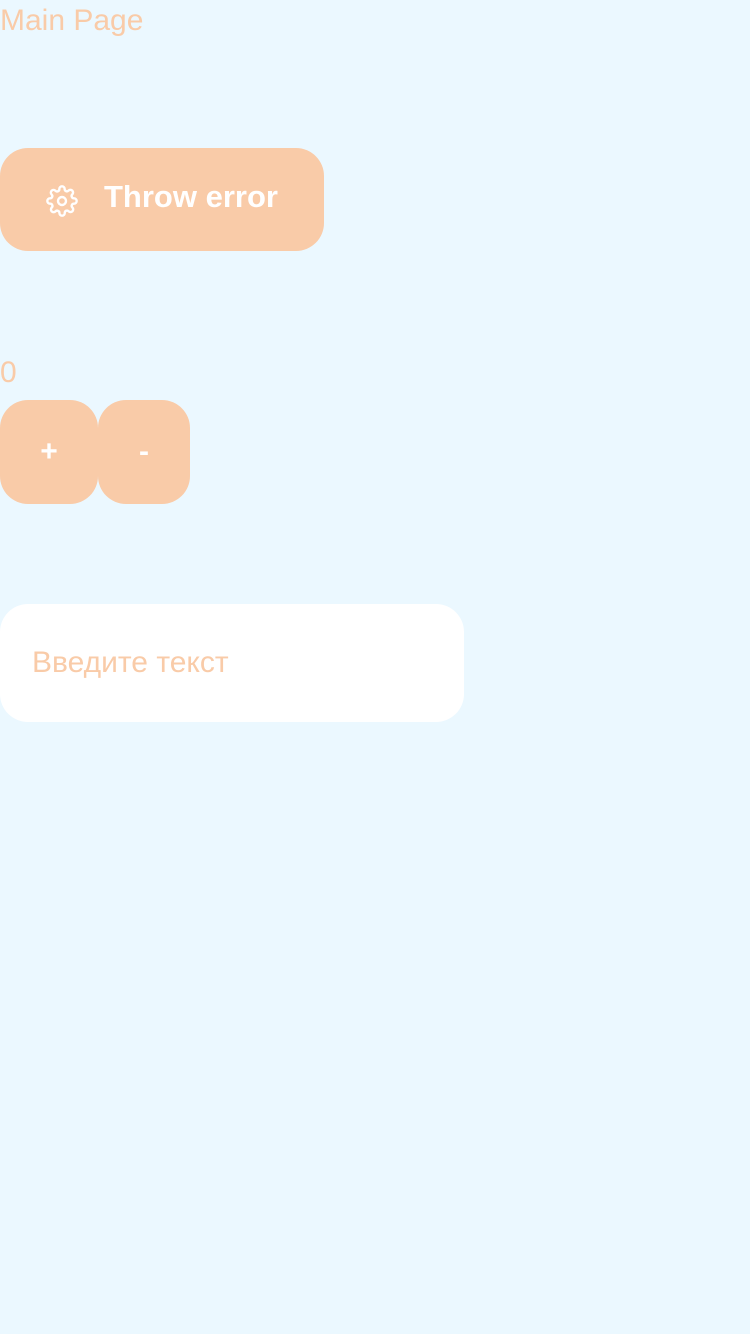 The height and width of the screenshot is (1334, 750). I want to click on increment-button: +, so click(49, 452).